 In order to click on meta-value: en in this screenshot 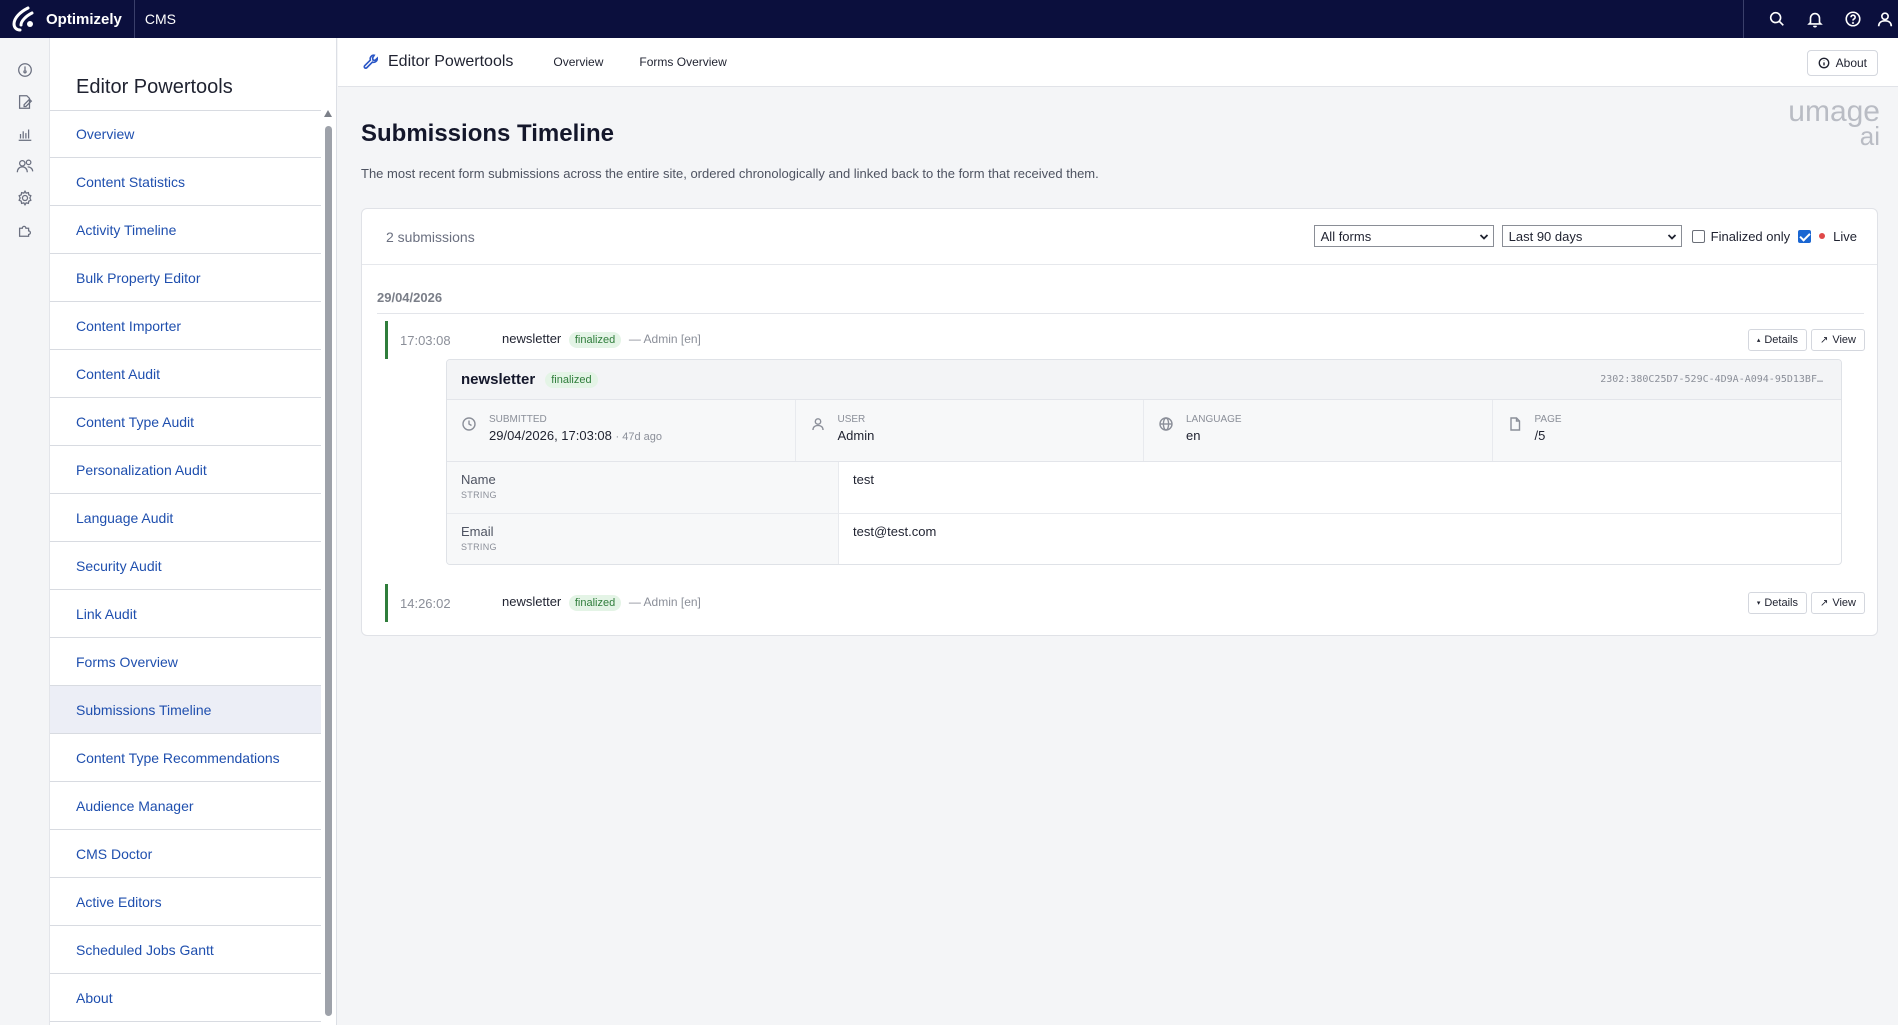, I will do `click(1193, 435)`.